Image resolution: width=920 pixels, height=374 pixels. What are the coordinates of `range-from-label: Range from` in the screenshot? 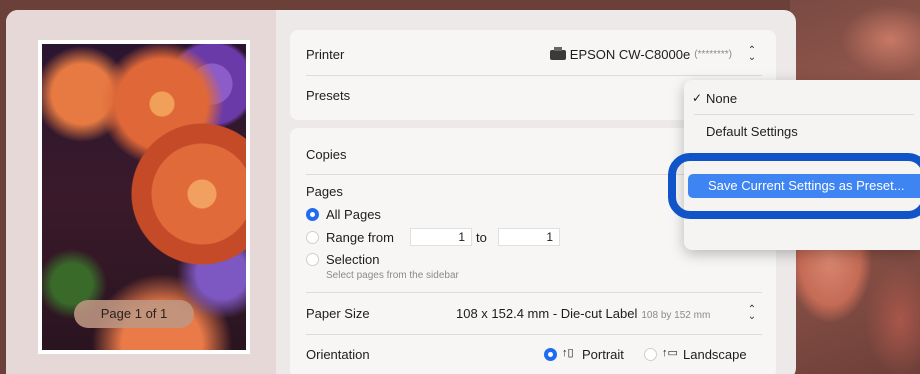 It's located at (360, 237).